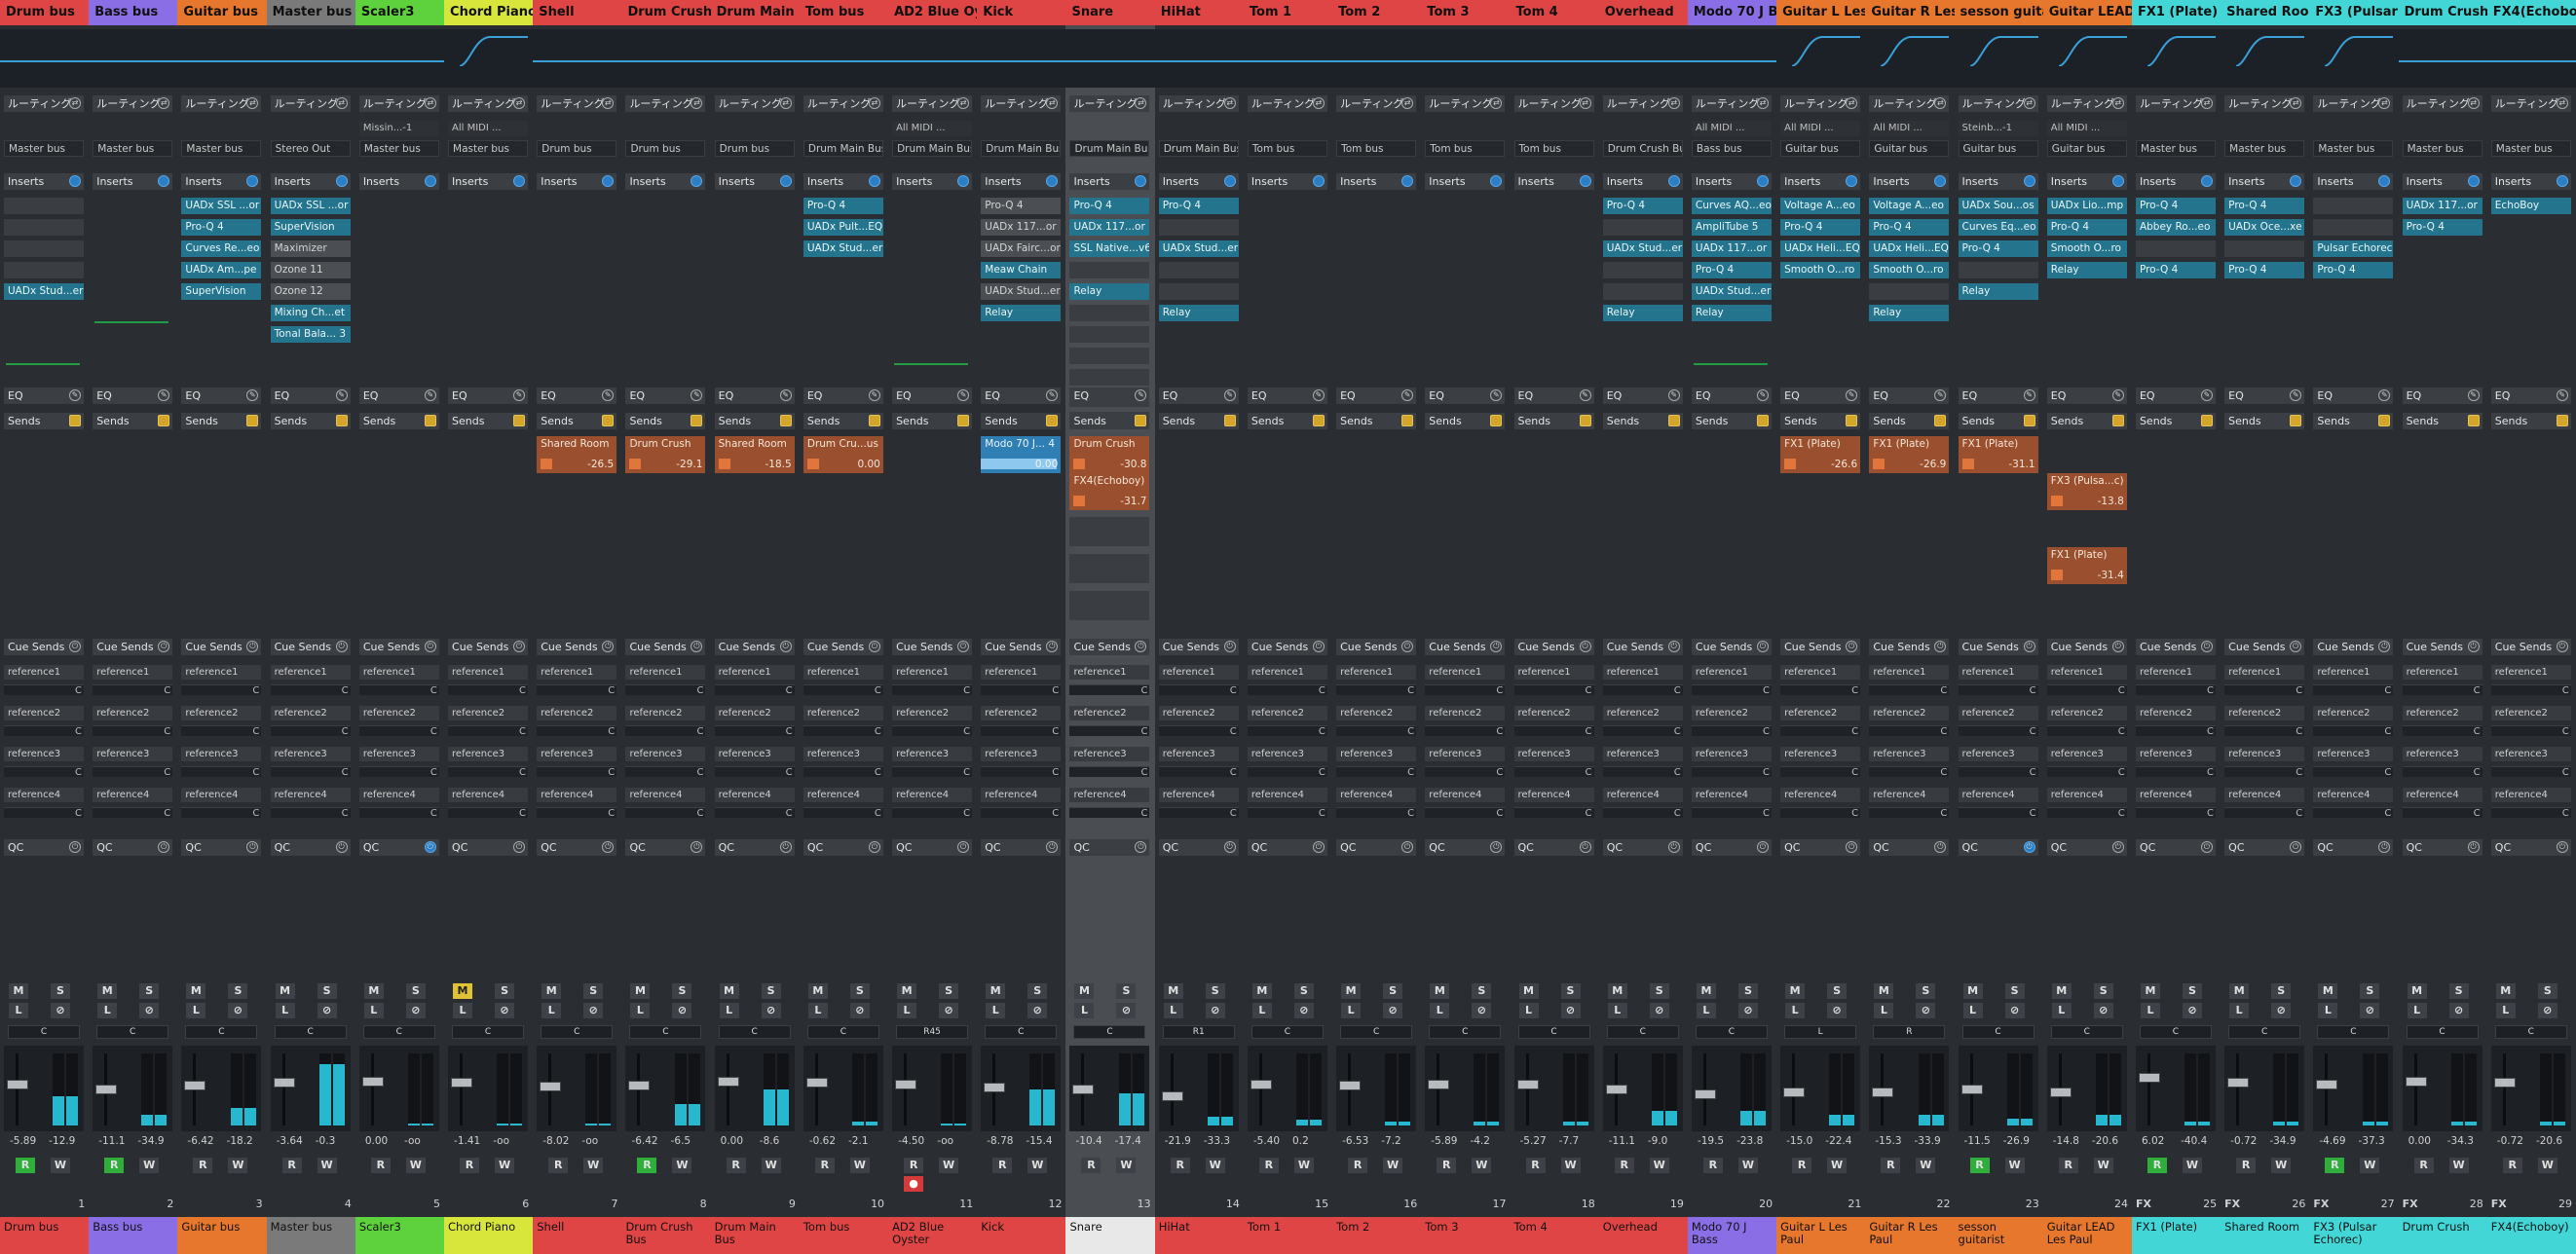 The height and width of the screenshot is (1254, 2576). What do you see at coordinates (640, 991) in the screenshot?
I see `mute-button: M` at bounding box center [640, 991].